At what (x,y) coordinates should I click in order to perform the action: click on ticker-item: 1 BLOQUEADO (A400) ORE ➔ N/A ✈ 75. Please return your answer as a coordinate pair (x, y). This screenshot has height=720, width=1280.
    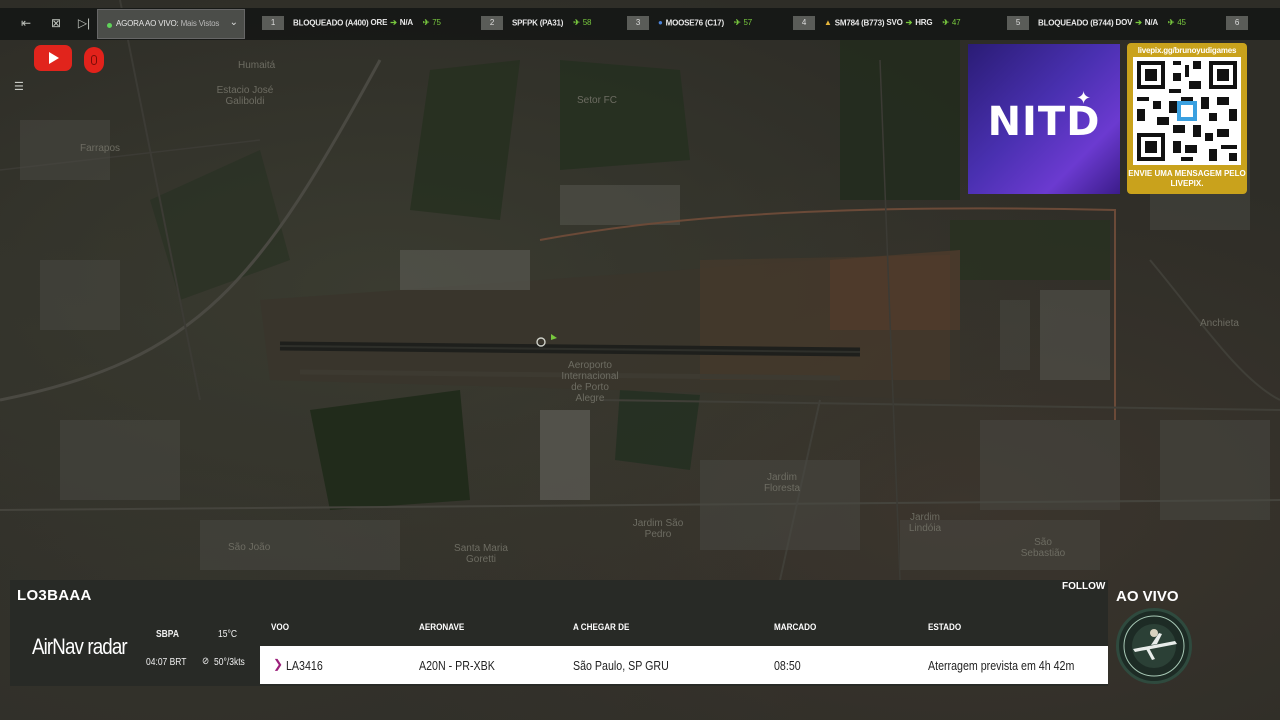
    Looking at the image, I should click on (351, 24).